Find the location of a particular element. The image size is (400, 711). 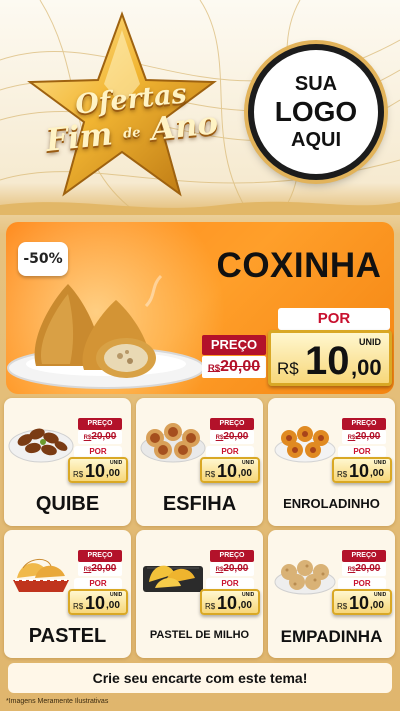

empadinha-price-box: R$ 10 ,00 UNID is located at coordinates (362, 602).